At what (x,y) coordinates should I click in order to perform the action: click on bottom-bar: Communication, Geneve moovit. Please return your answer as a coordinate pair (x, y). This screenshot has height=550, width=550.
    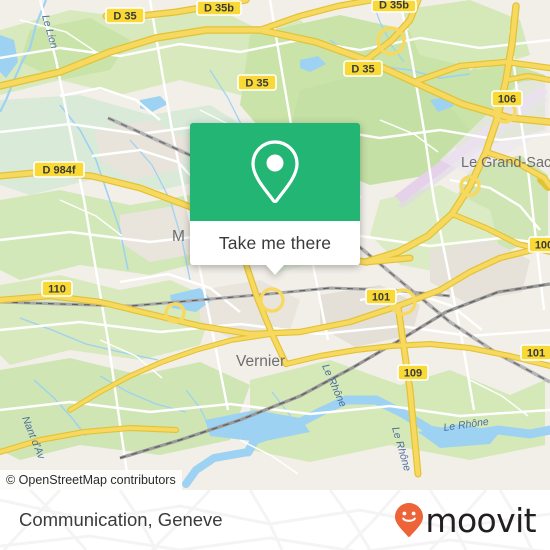
    Looking at the image, I should click on (275, 520).